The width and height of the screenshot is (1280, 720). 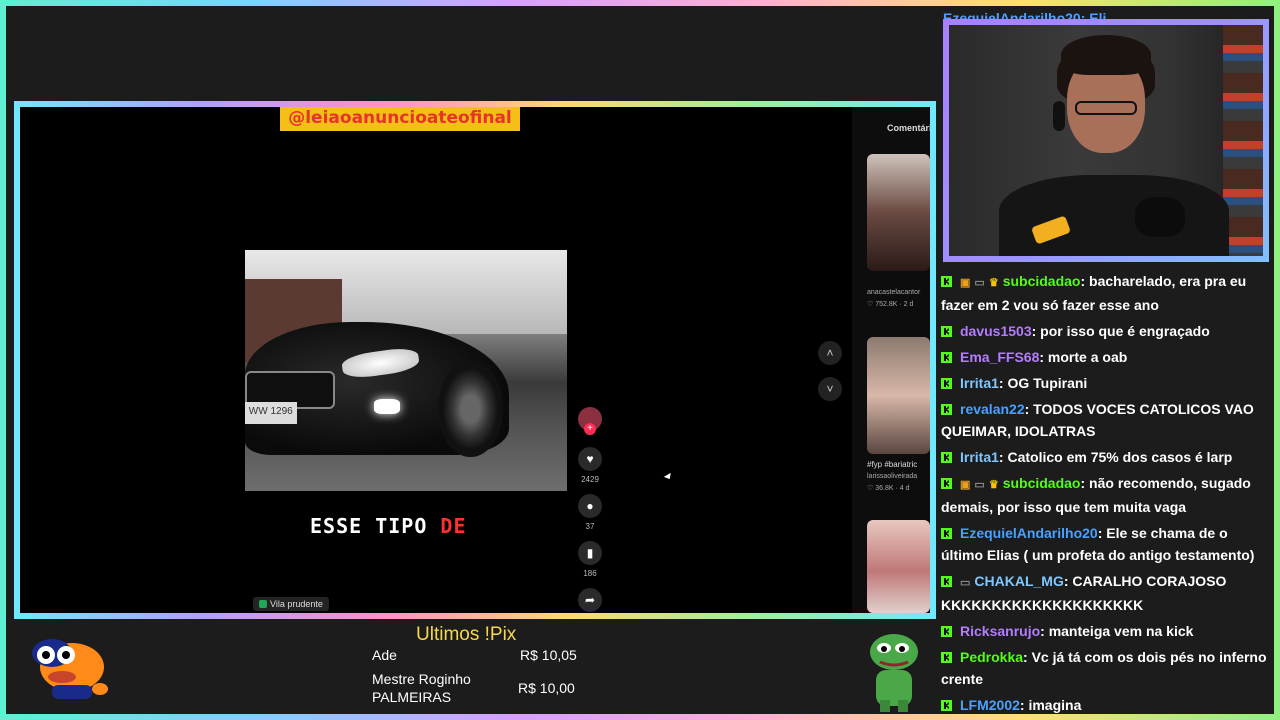 What do you see at coordinates (1083, 357) in the screenshot?
I see `chat-text: : morte a oab` at bounding box center [1083, 357].